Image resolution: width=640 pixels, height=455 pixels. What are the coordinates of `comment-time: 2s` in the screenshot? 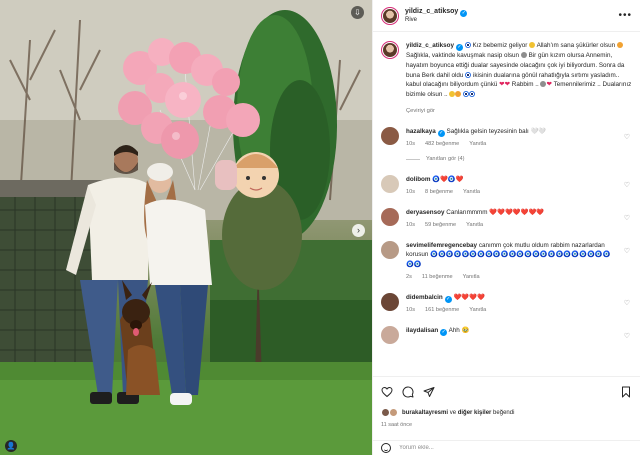 It's located at (409, 276).